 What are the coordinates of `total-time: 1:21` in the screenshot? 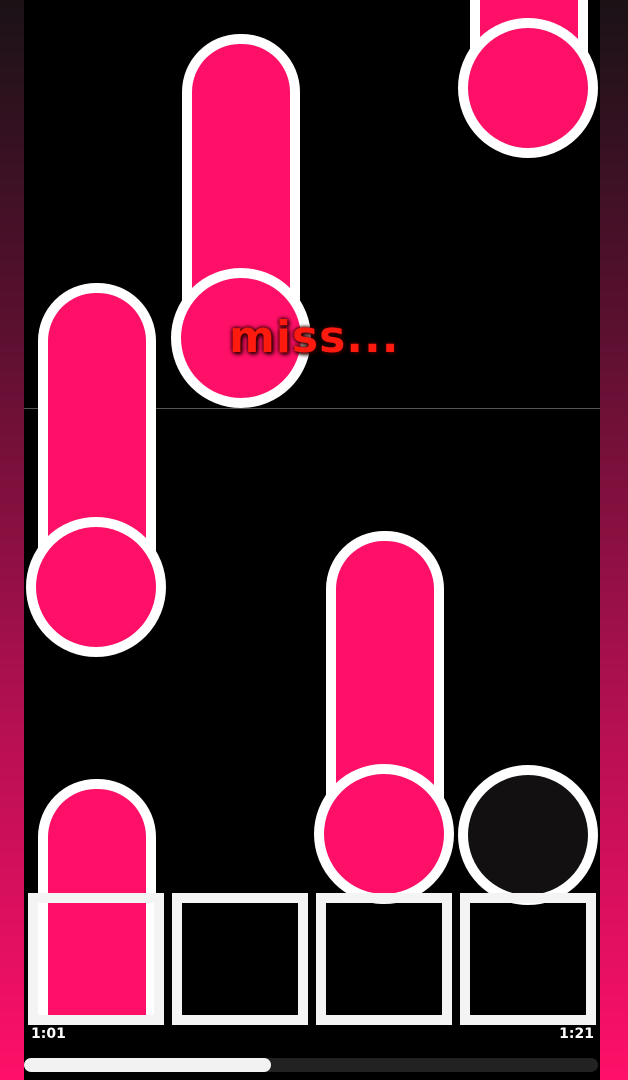 It's located at (576, 1034).